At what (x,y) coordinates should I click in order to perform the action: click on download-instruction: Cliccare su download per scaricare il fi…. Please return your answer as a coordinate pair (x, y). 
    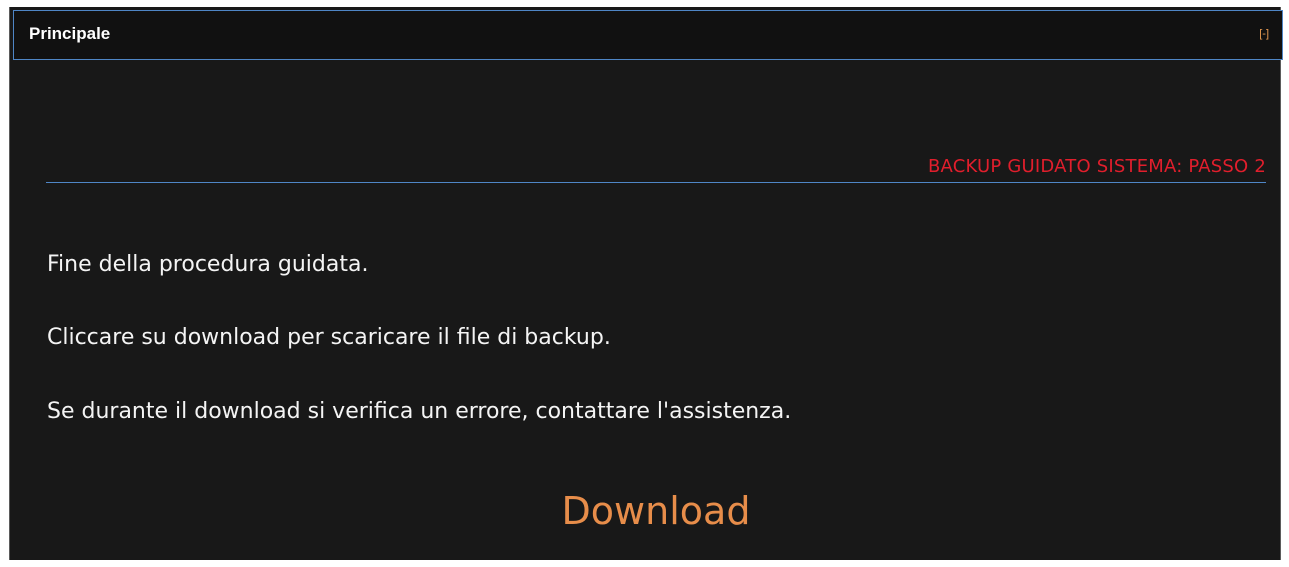
    Looking at the image, I should click on (329, 337).